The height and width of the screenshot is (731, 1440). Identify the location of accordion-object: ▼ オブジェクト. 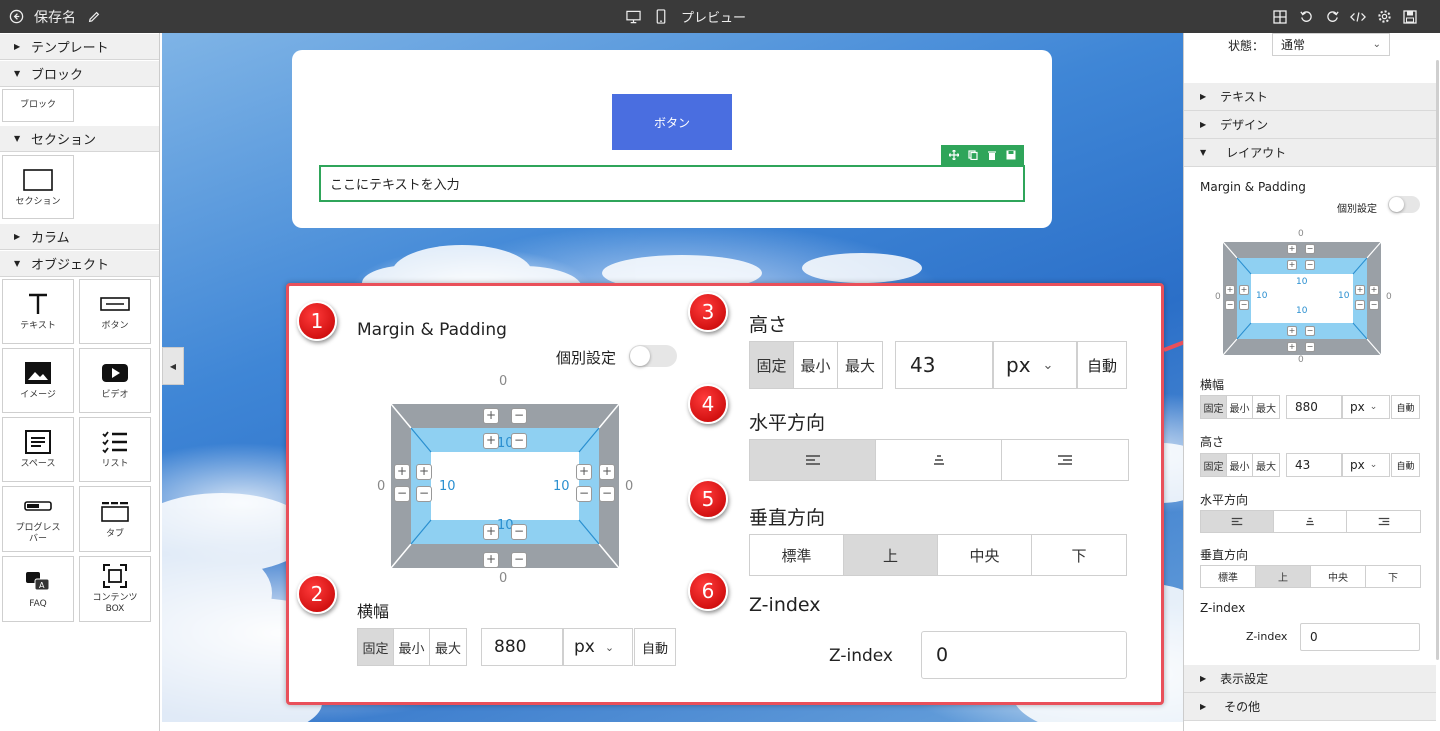
(79, 263).